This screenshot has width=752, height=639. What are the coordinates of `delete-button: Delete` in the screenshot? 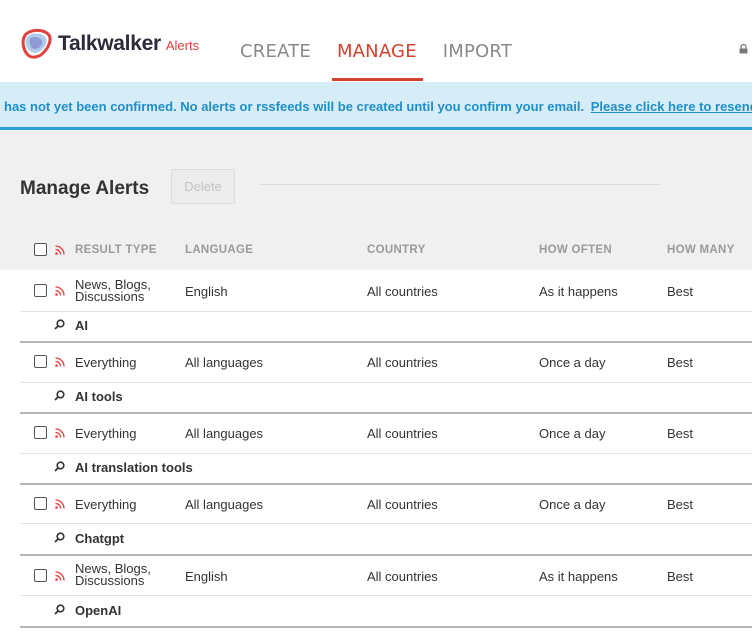 It's located at (203, 186).